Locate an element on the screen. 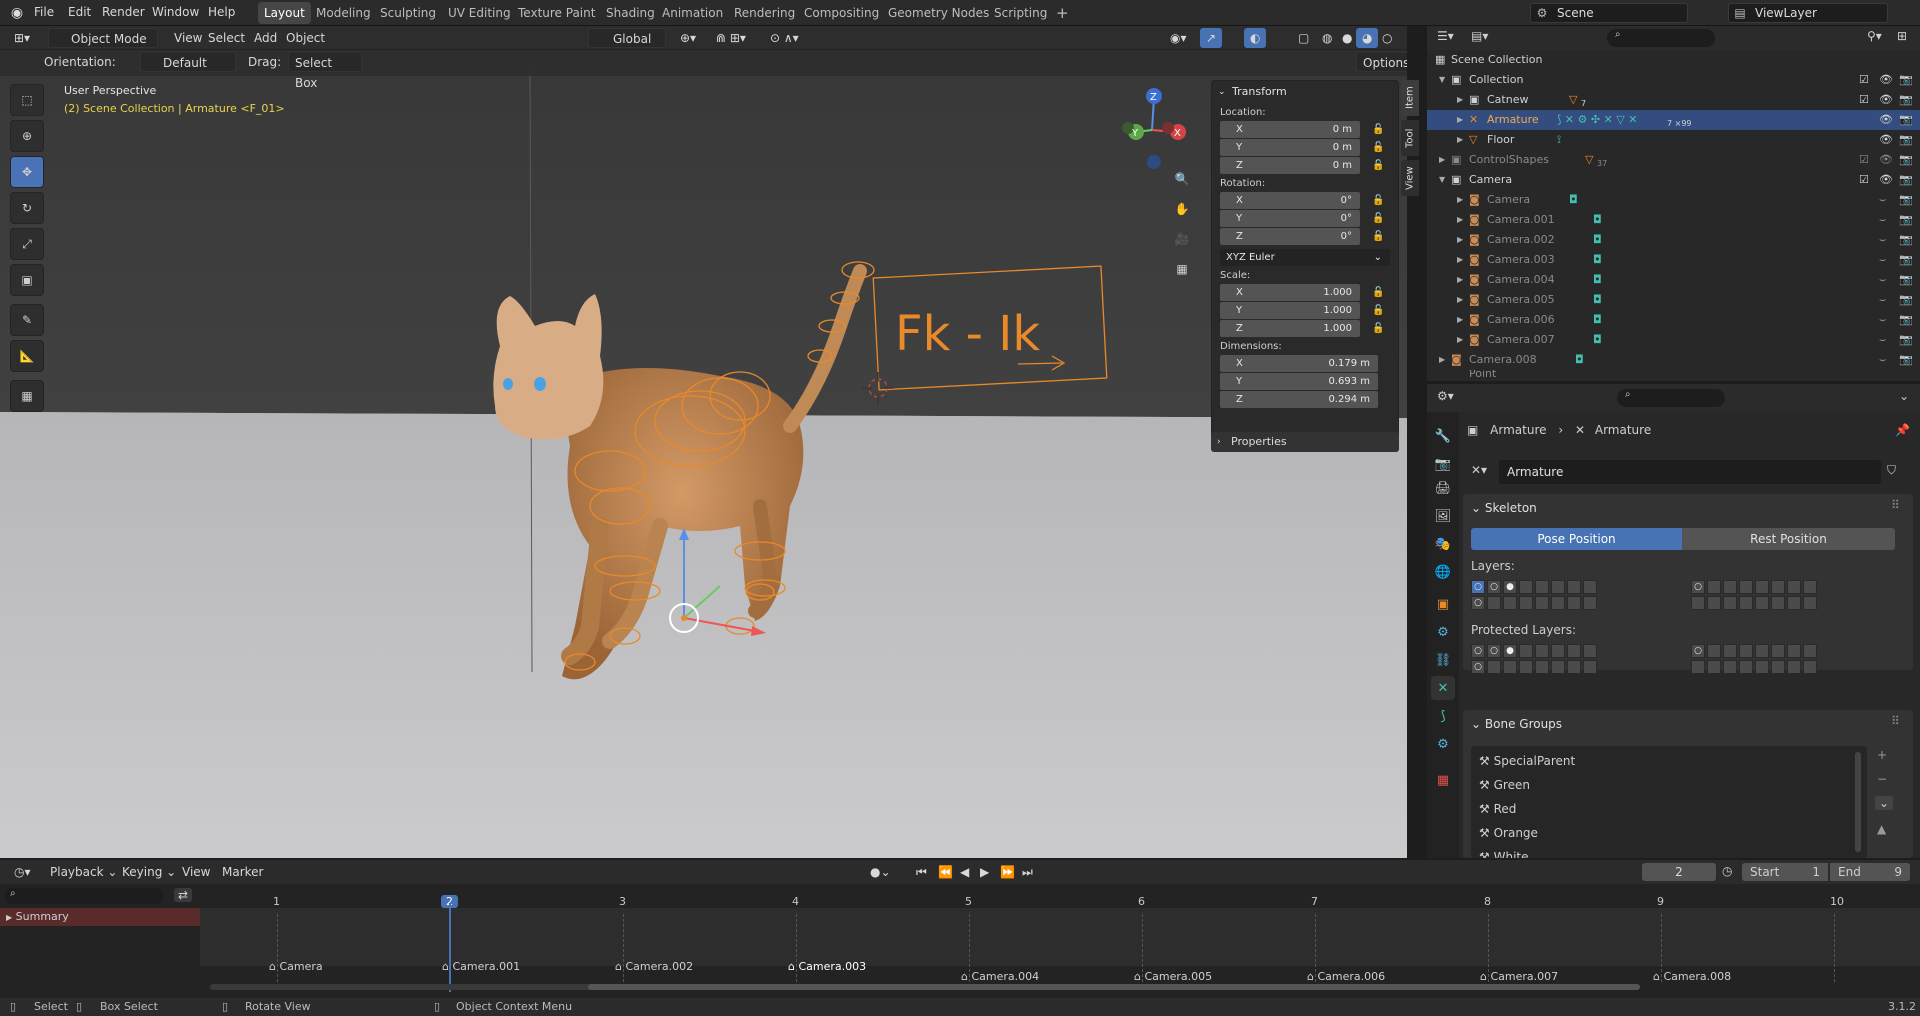  timeline-marker: ⌂ Camera.007 is located at coordinates (1519, 976).